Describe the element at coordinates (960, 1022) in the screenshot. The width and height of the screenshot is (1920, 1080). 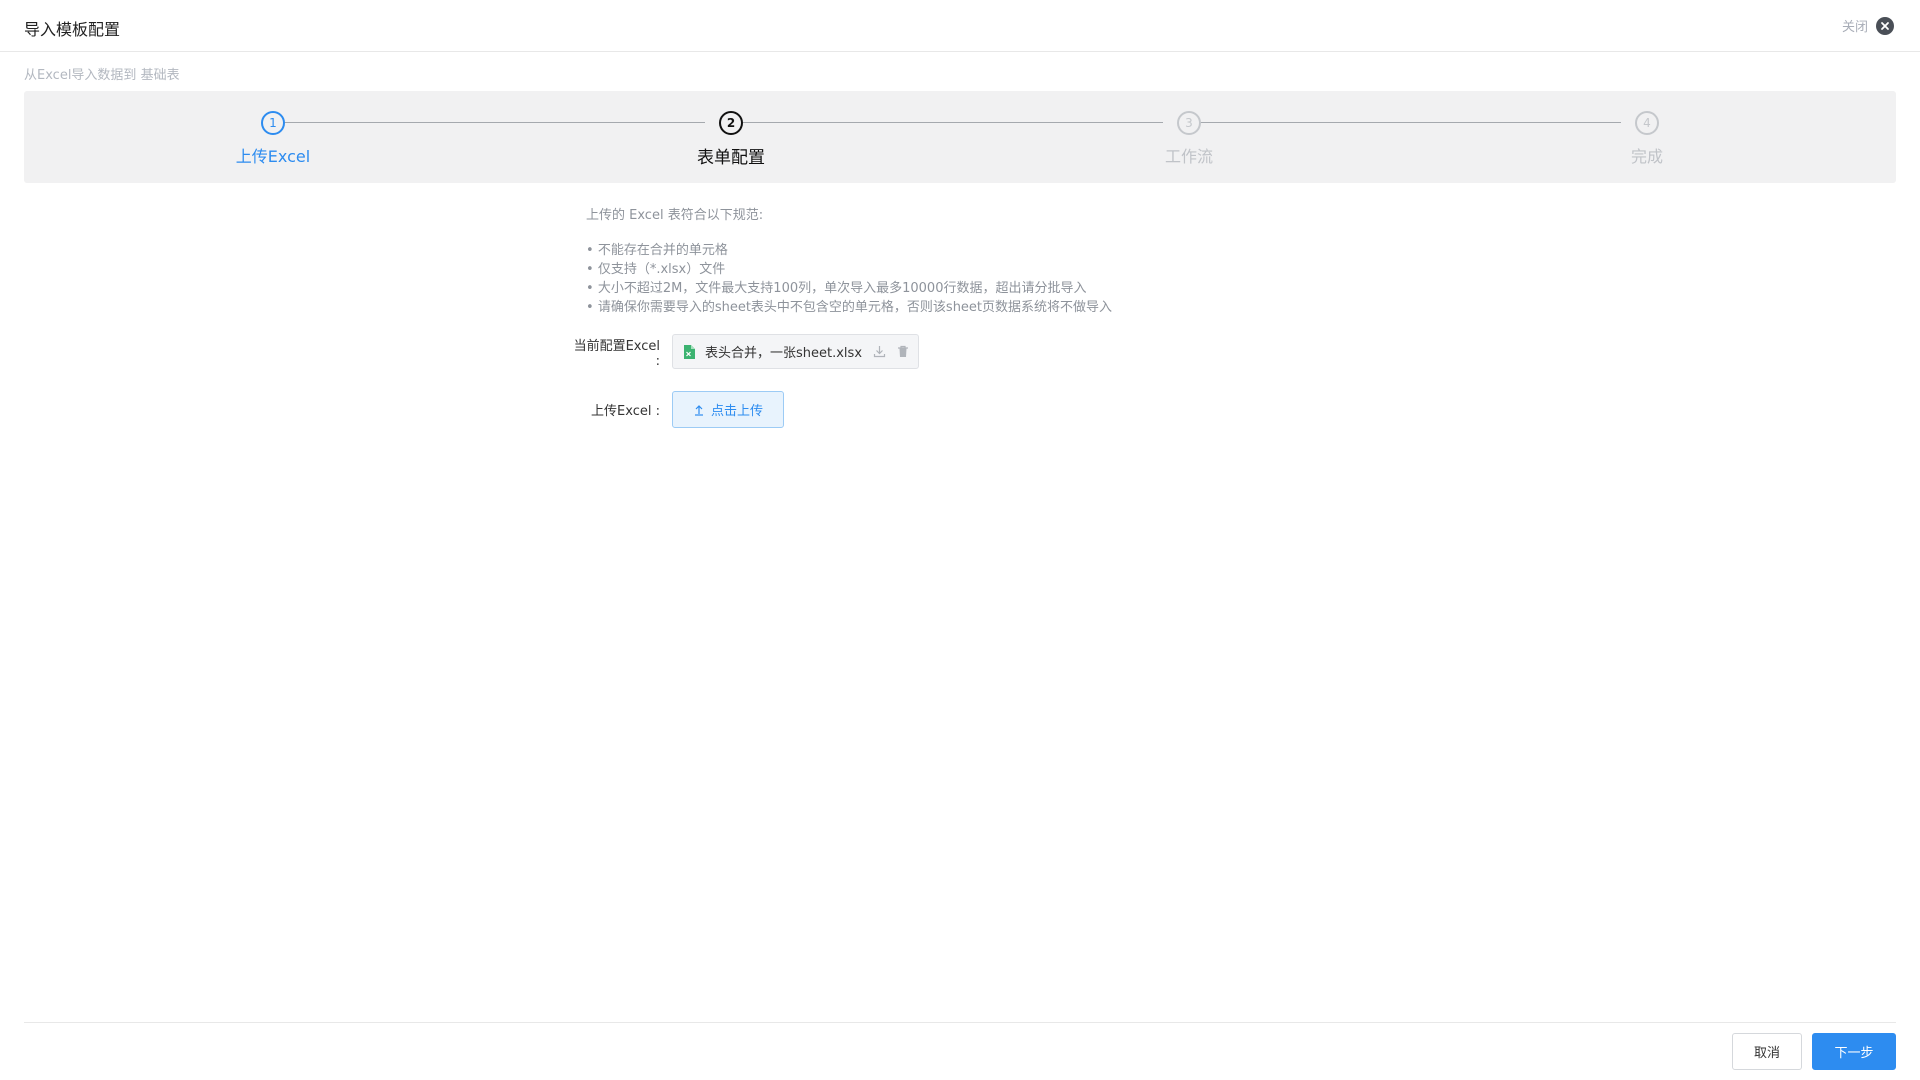
I see `footer-divider` at that location.